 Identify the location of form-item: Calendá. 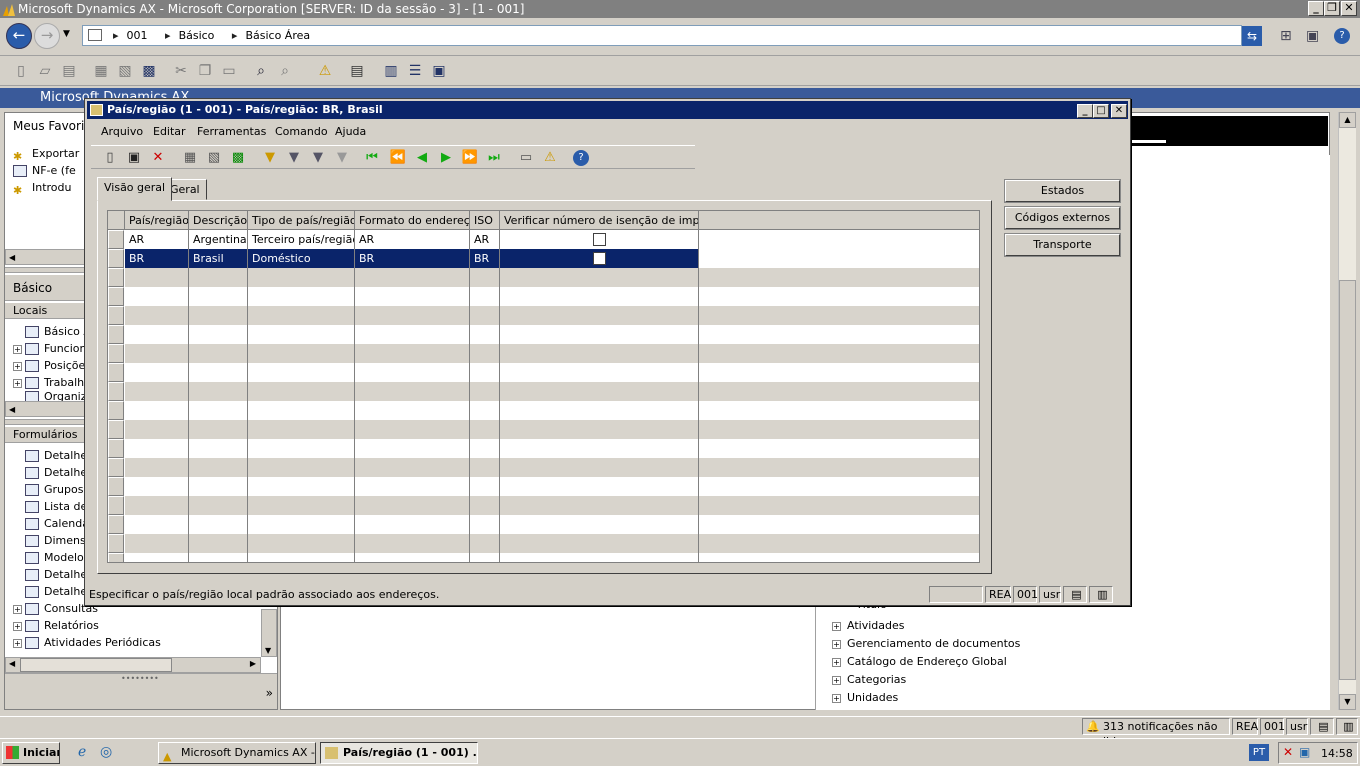
(51, 523).